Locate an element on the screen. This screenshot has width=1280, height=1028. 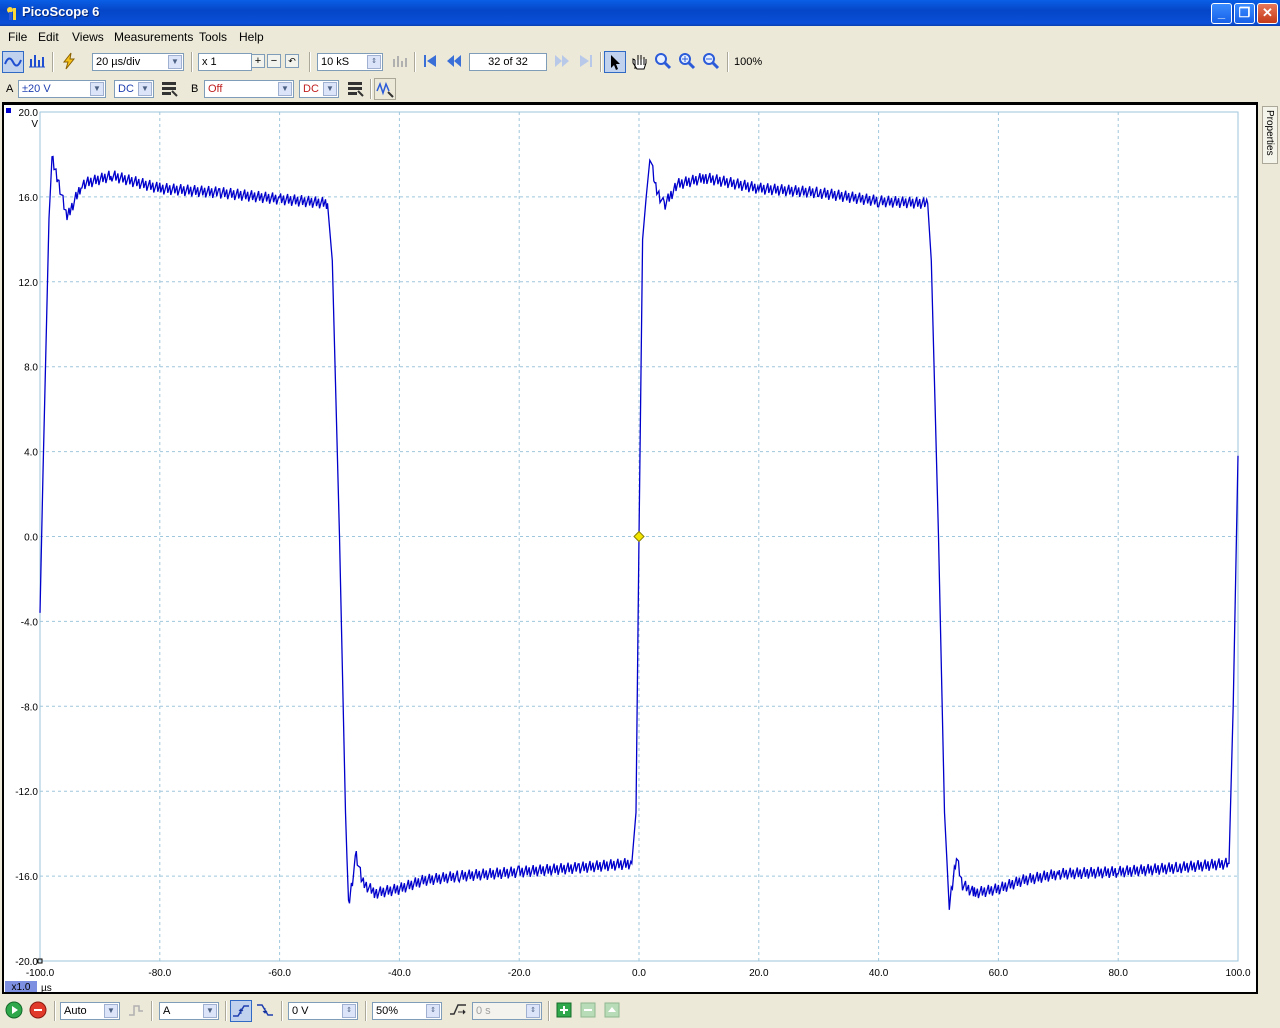
y-axis-unit: V is located at coordinates (34, 124).